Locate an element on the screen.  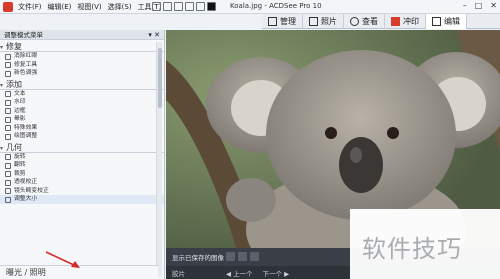
list-item: 文本 is located at coordinates (82, 94).